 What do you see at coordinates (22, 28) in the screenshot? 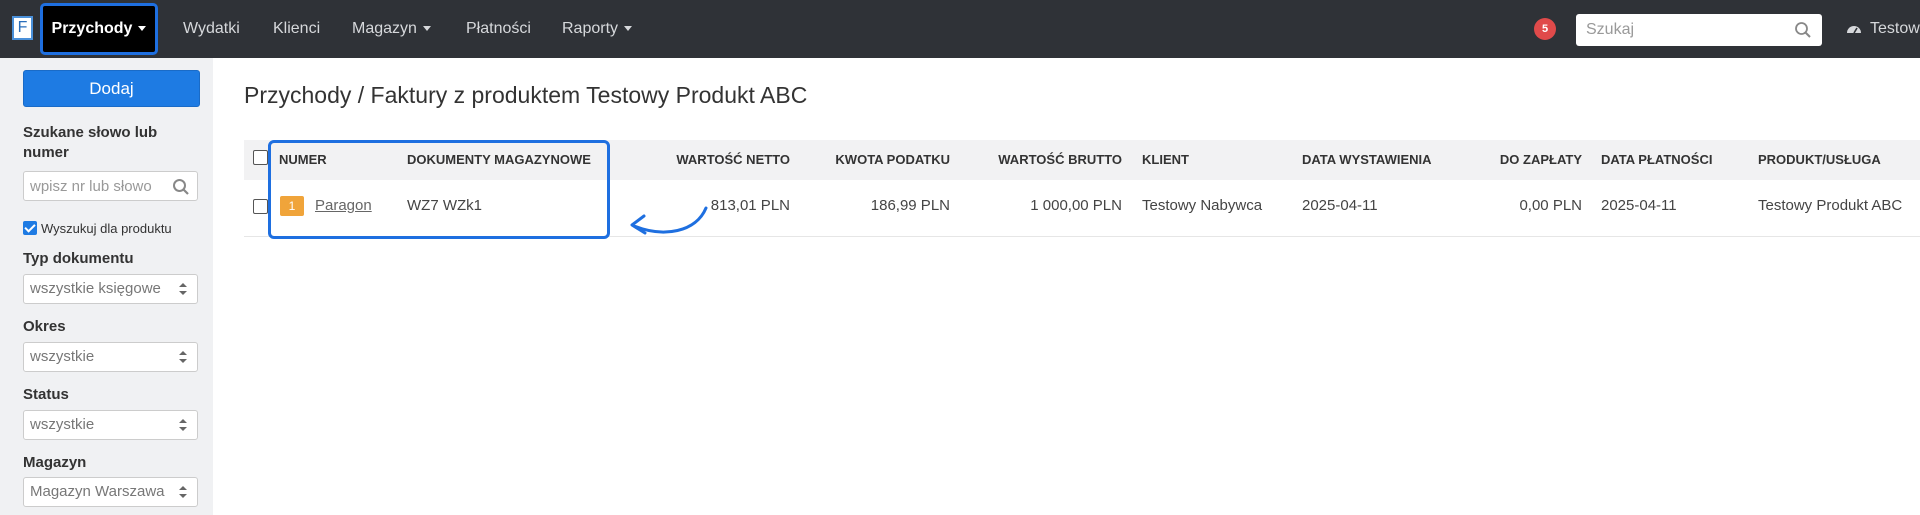
I see `app-logo: F` at bounding box center [22, 28].